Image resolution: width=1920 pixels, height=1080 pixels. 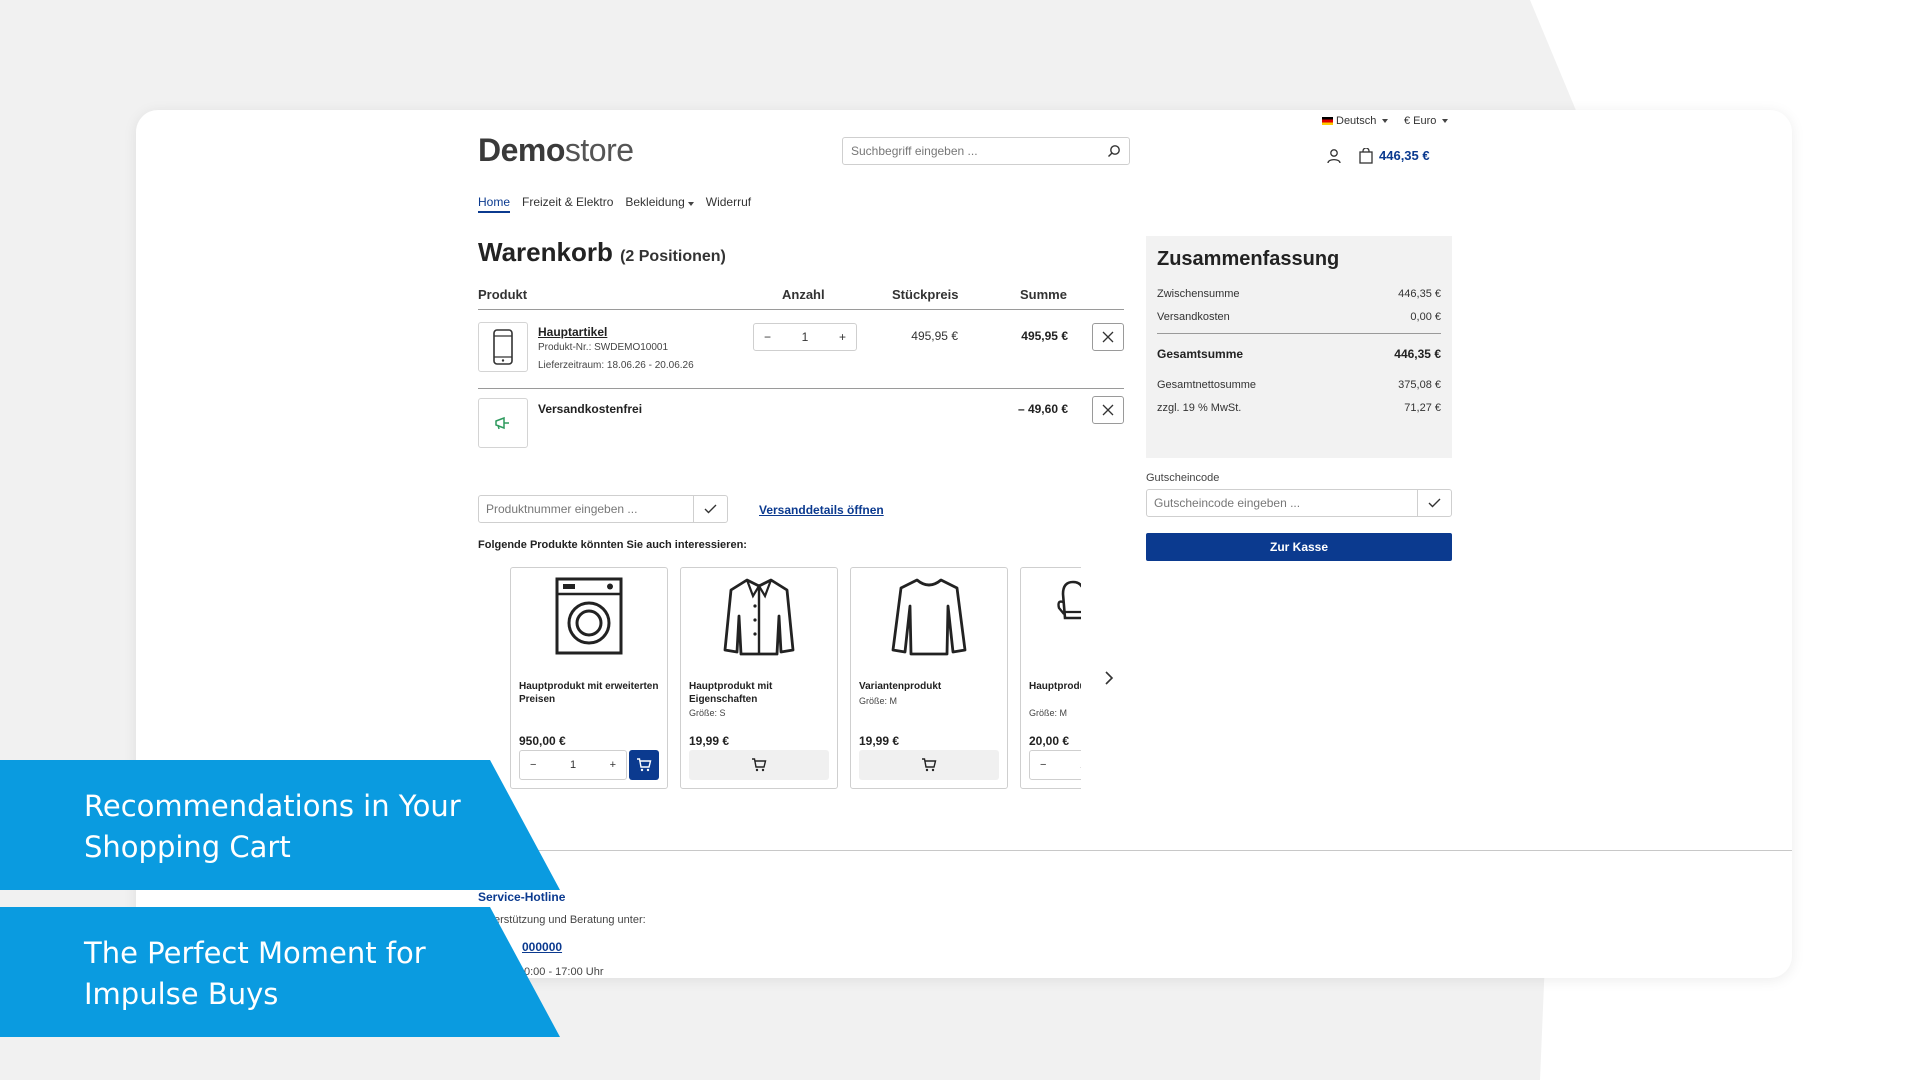 I want to click on nav-item-widerruf: Widerruf, so click(x=728, y=204).